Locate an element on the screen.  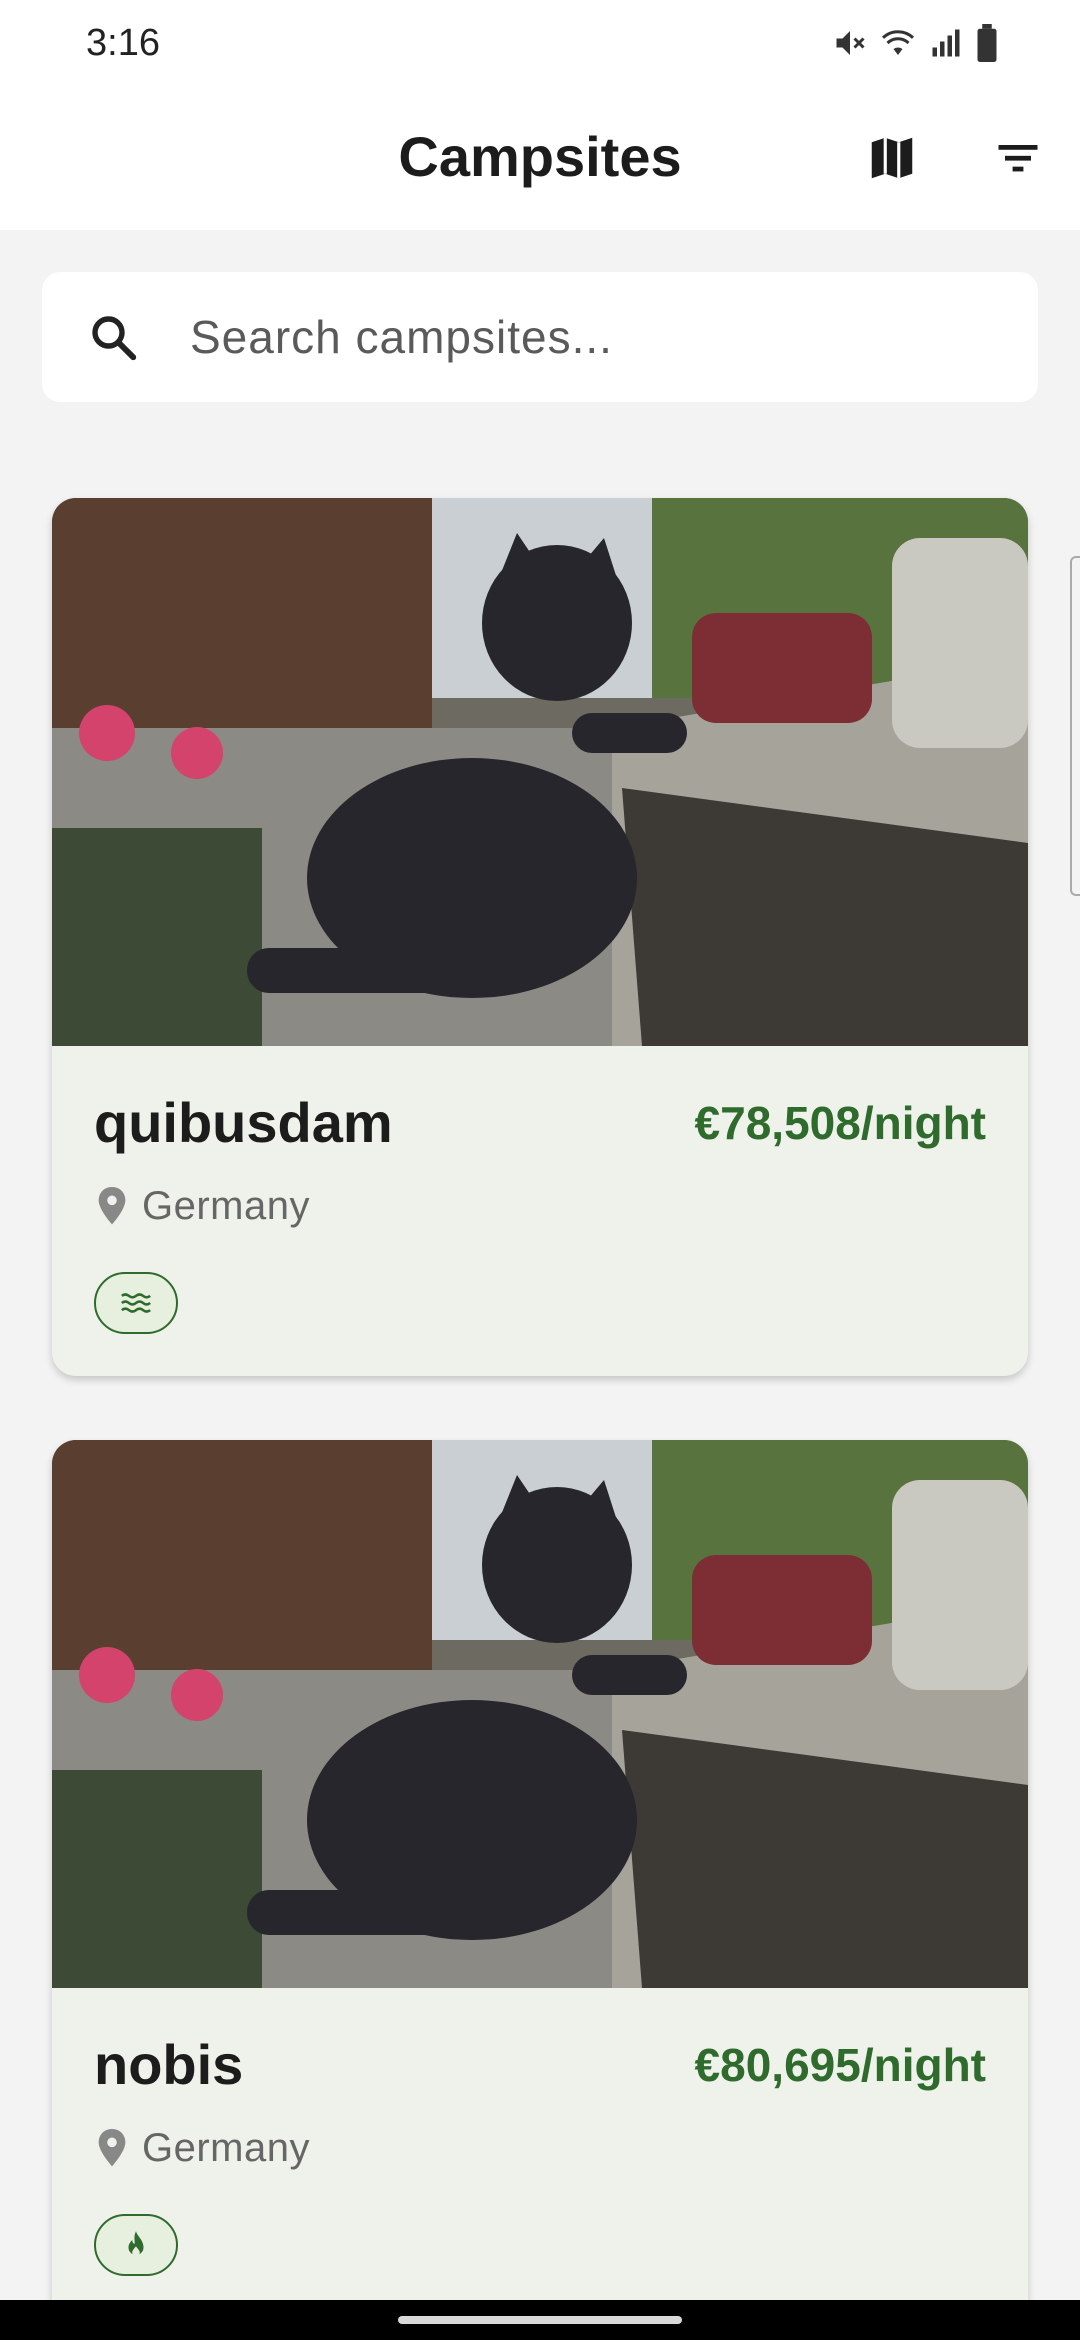
campsite-name: quibusdam is located at coordinates (243, 1122).